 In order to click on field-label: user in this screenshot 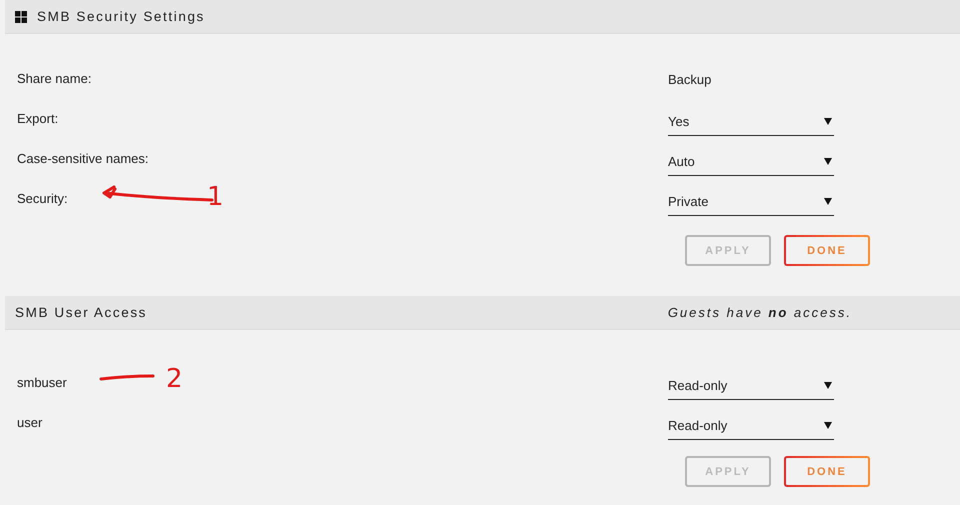, I will do `click(29, 422)`.